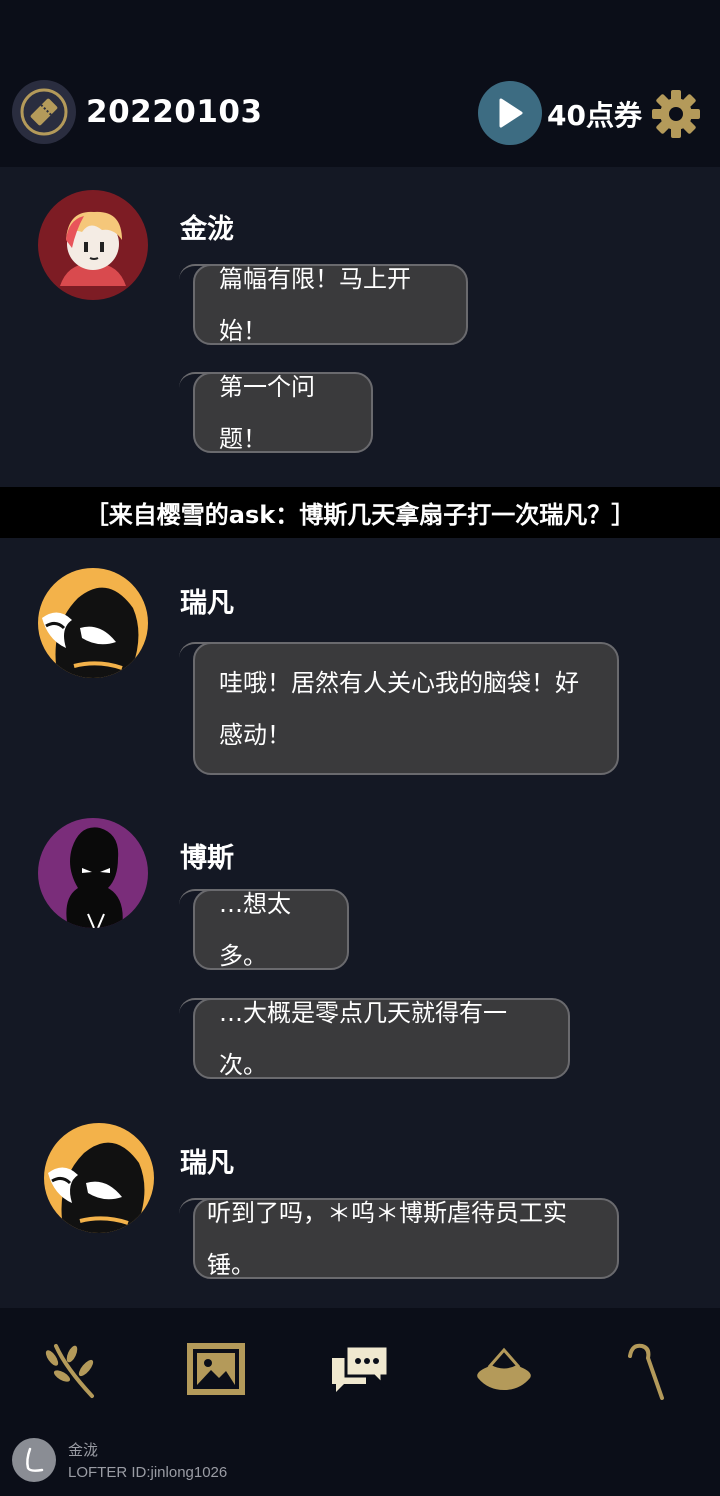  Describe the element at coordinates (119, 1460) in the screenshot. I see `lofter-watermark: 金泷 LOFTER ID:jinlong1026` at that location.